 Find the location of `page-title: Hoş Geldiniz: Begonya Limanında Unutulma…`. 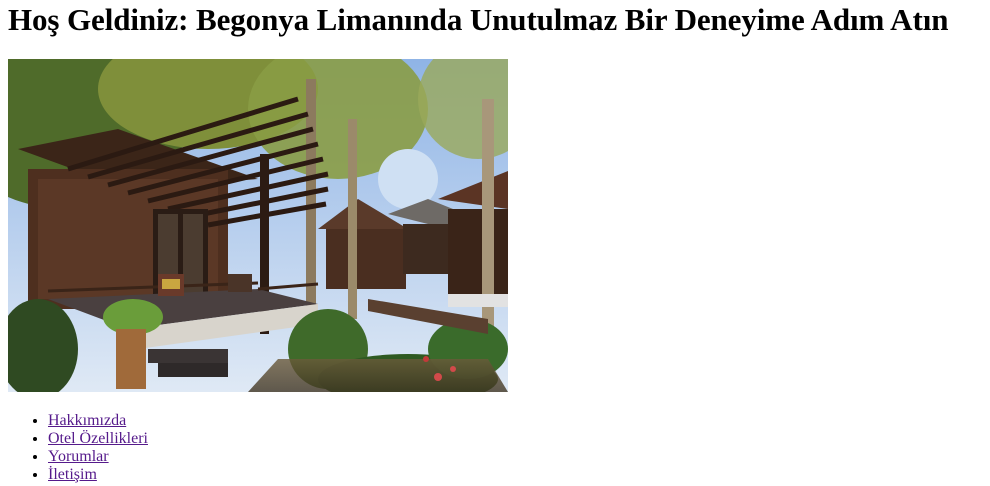

page-title: Hoş Geldiniz: Begonya Limanında Unutulma… is located at coordinates (478, 19).